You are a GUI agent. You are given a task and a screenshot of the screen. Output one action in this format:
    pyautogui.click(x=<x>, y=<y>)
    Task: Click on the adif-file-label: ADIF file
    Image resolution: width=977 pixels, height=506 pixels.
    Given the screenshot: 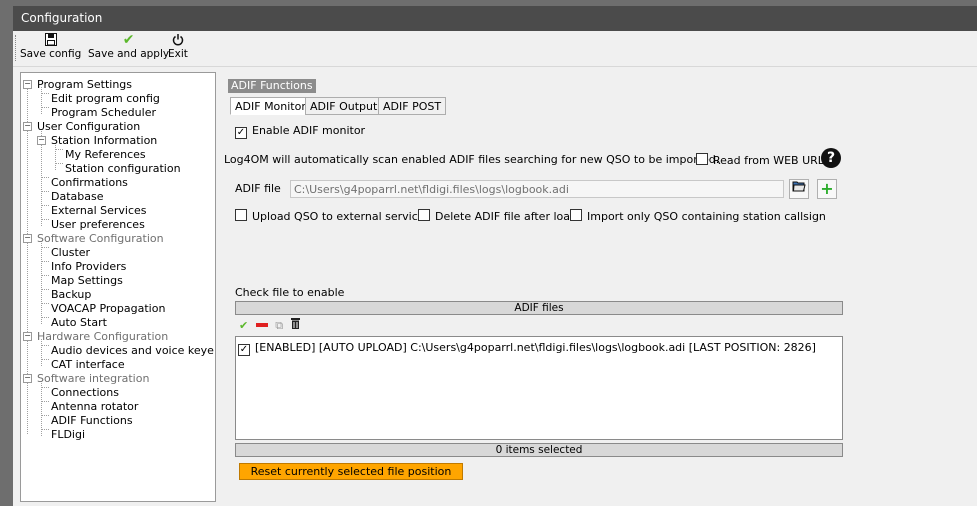 What is the action you would take?
    pyautogui.click(x=258, y=188)
    